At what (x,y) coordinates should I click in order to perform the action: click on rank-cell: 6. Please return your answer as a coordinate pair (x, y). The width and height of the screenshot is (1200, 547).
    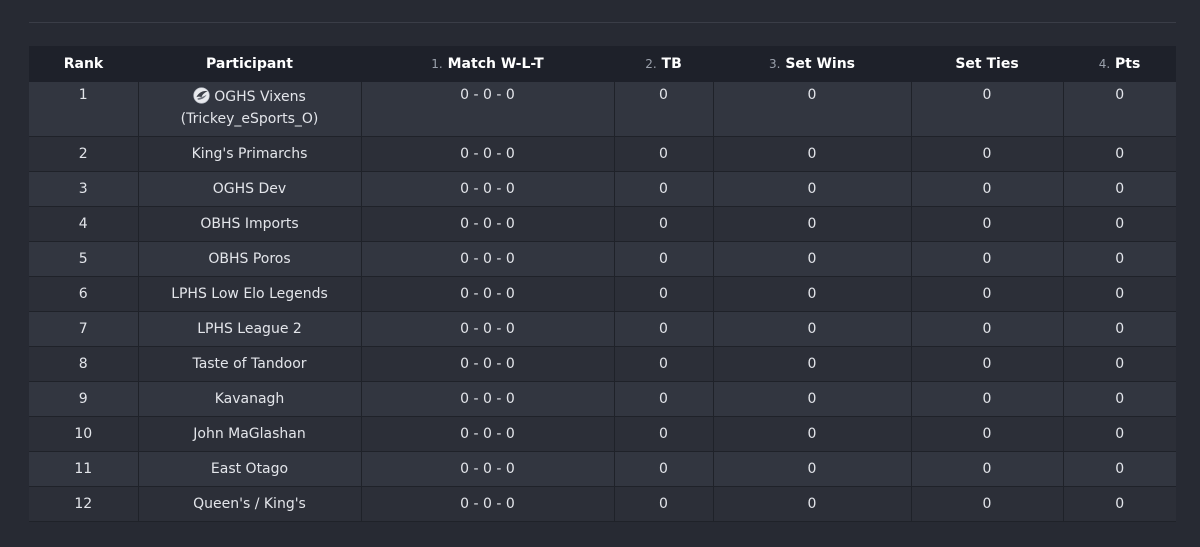
    Looking at the image, I should click on (83, 294).